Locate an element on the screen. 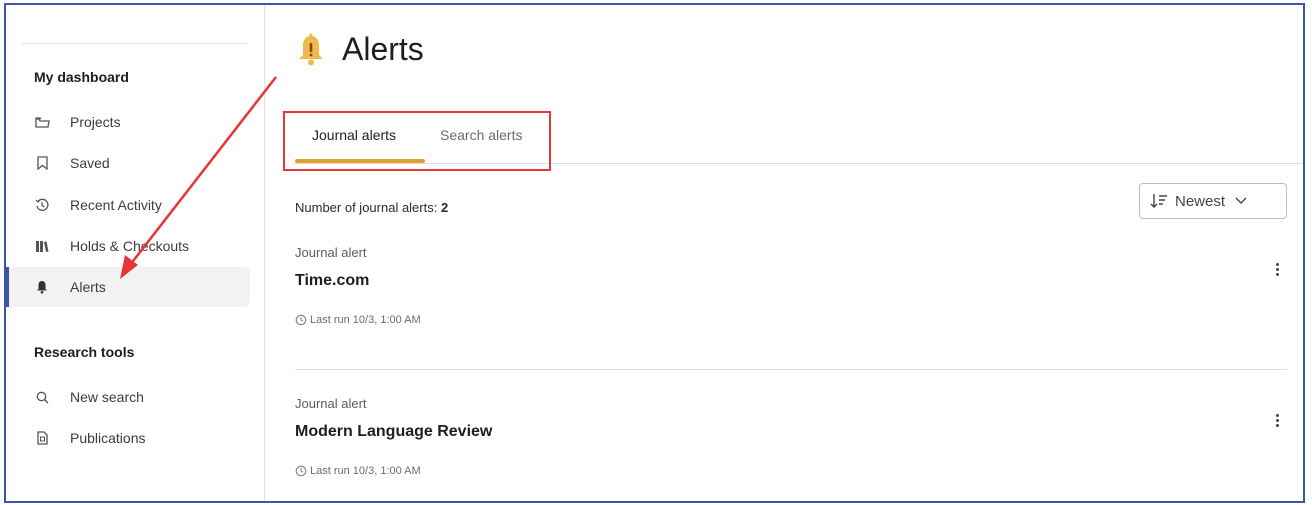 The width and height of the screenshot is (1312, 505). sidebar-item-recent-activity: Recent Activity is located at coordinates (126, 205).